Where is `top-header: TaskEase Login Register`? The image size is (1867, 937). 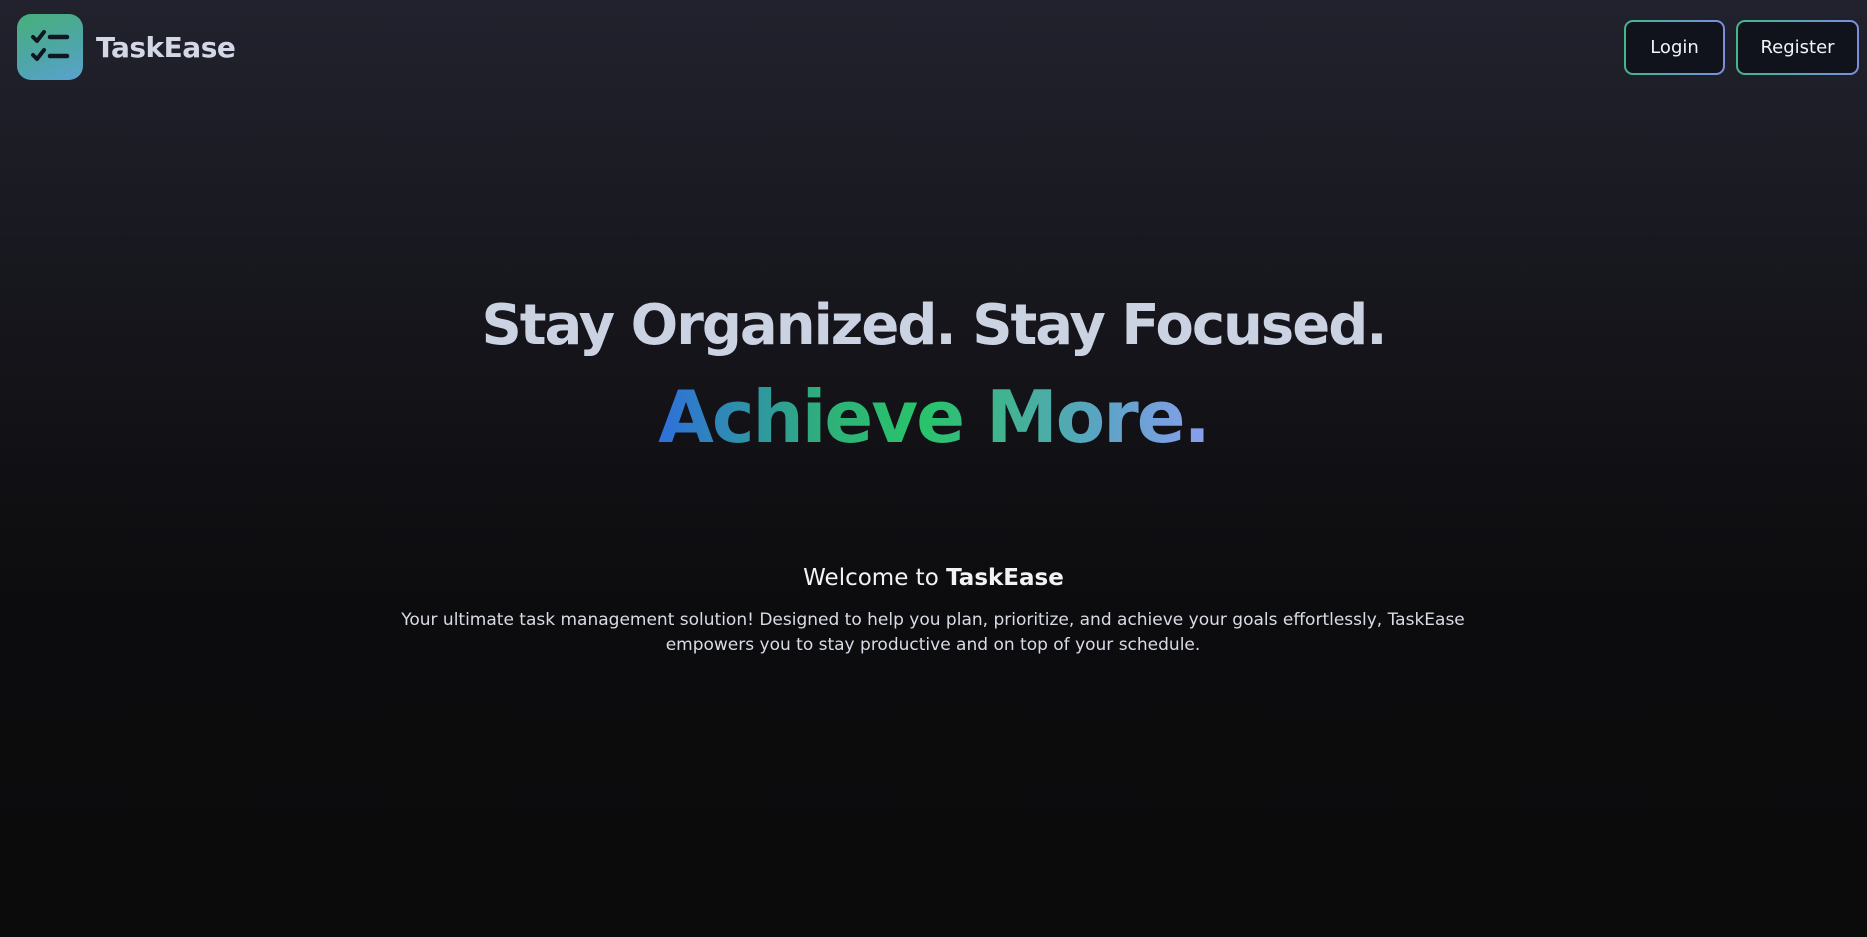 top-header: TaskEase Login Register is located at coordinates (933, 48).